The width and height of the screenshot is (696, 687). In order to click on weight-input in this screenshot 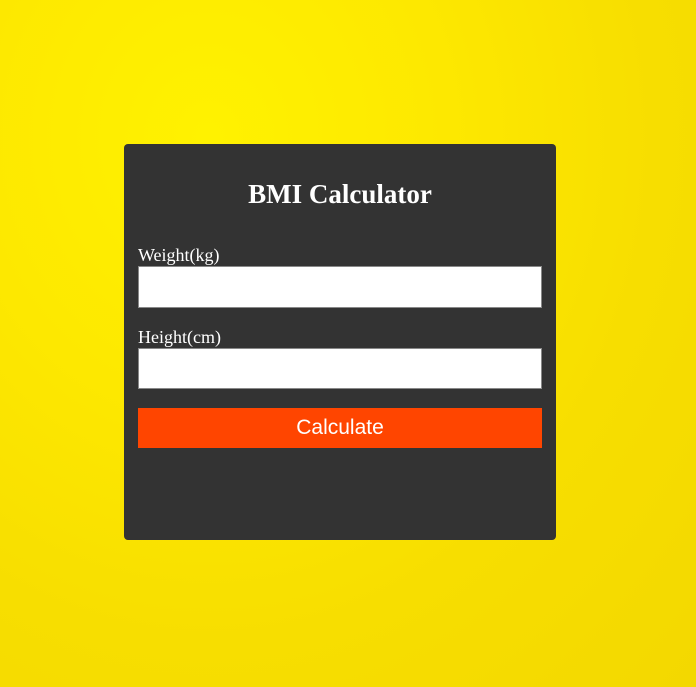, I will do `click(340, 287)`.